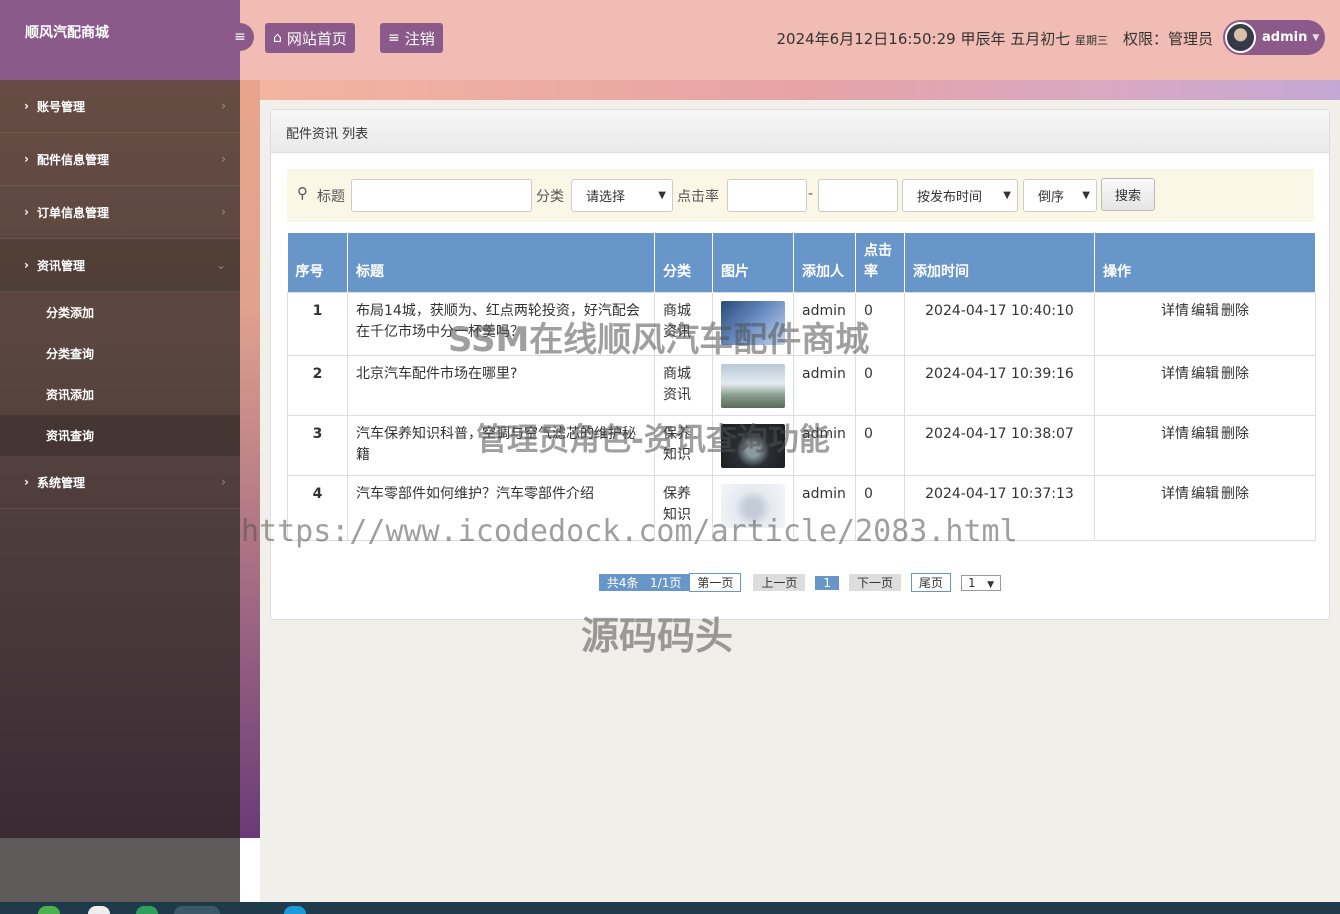 This screenshot has height=914, width=1340. Describe the element at coordinates (317, 385) in the screenshot. I see `row-number: 2` at that location.